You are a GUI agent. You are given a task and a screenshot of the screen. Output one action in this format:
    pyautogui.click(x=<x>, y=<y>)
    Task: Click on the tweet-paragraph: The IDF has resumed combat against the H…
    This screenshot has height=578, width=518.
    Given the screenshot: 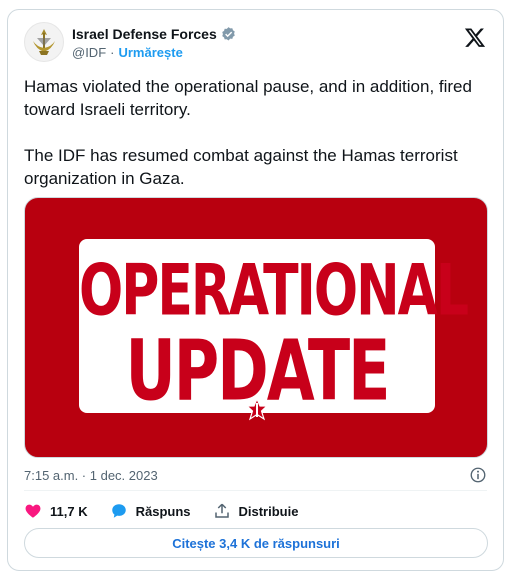 What is the action you would take?
    pyautogui.click(x=241, y=167)
    